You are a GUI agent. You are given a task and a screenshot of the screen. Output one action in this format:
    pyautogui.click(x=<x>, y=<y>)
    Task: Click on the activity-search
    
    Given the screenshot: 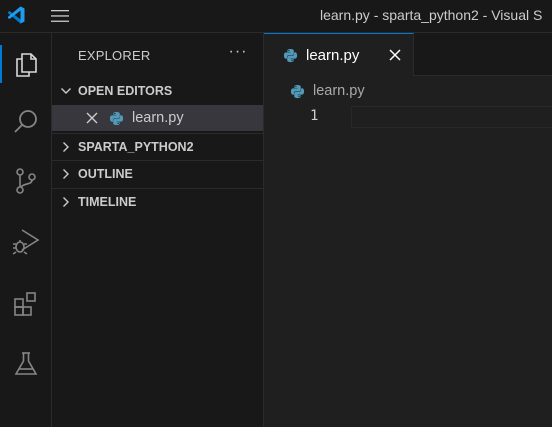 What is the action you would take?
    pyautogui.click(x=26, y=122)
    